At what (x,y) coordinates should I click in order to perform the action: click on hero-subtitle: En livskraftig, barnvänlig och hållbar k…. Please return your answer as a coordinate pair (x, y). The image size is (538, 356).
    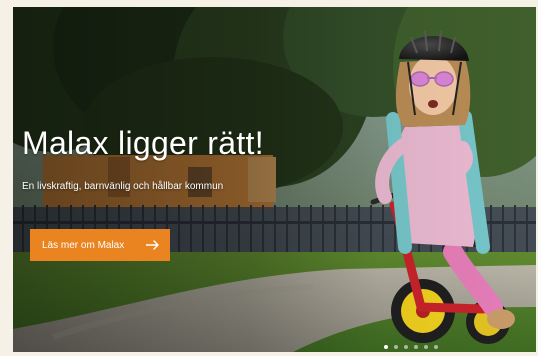
    Looking at the image, I should click on (123, 186).